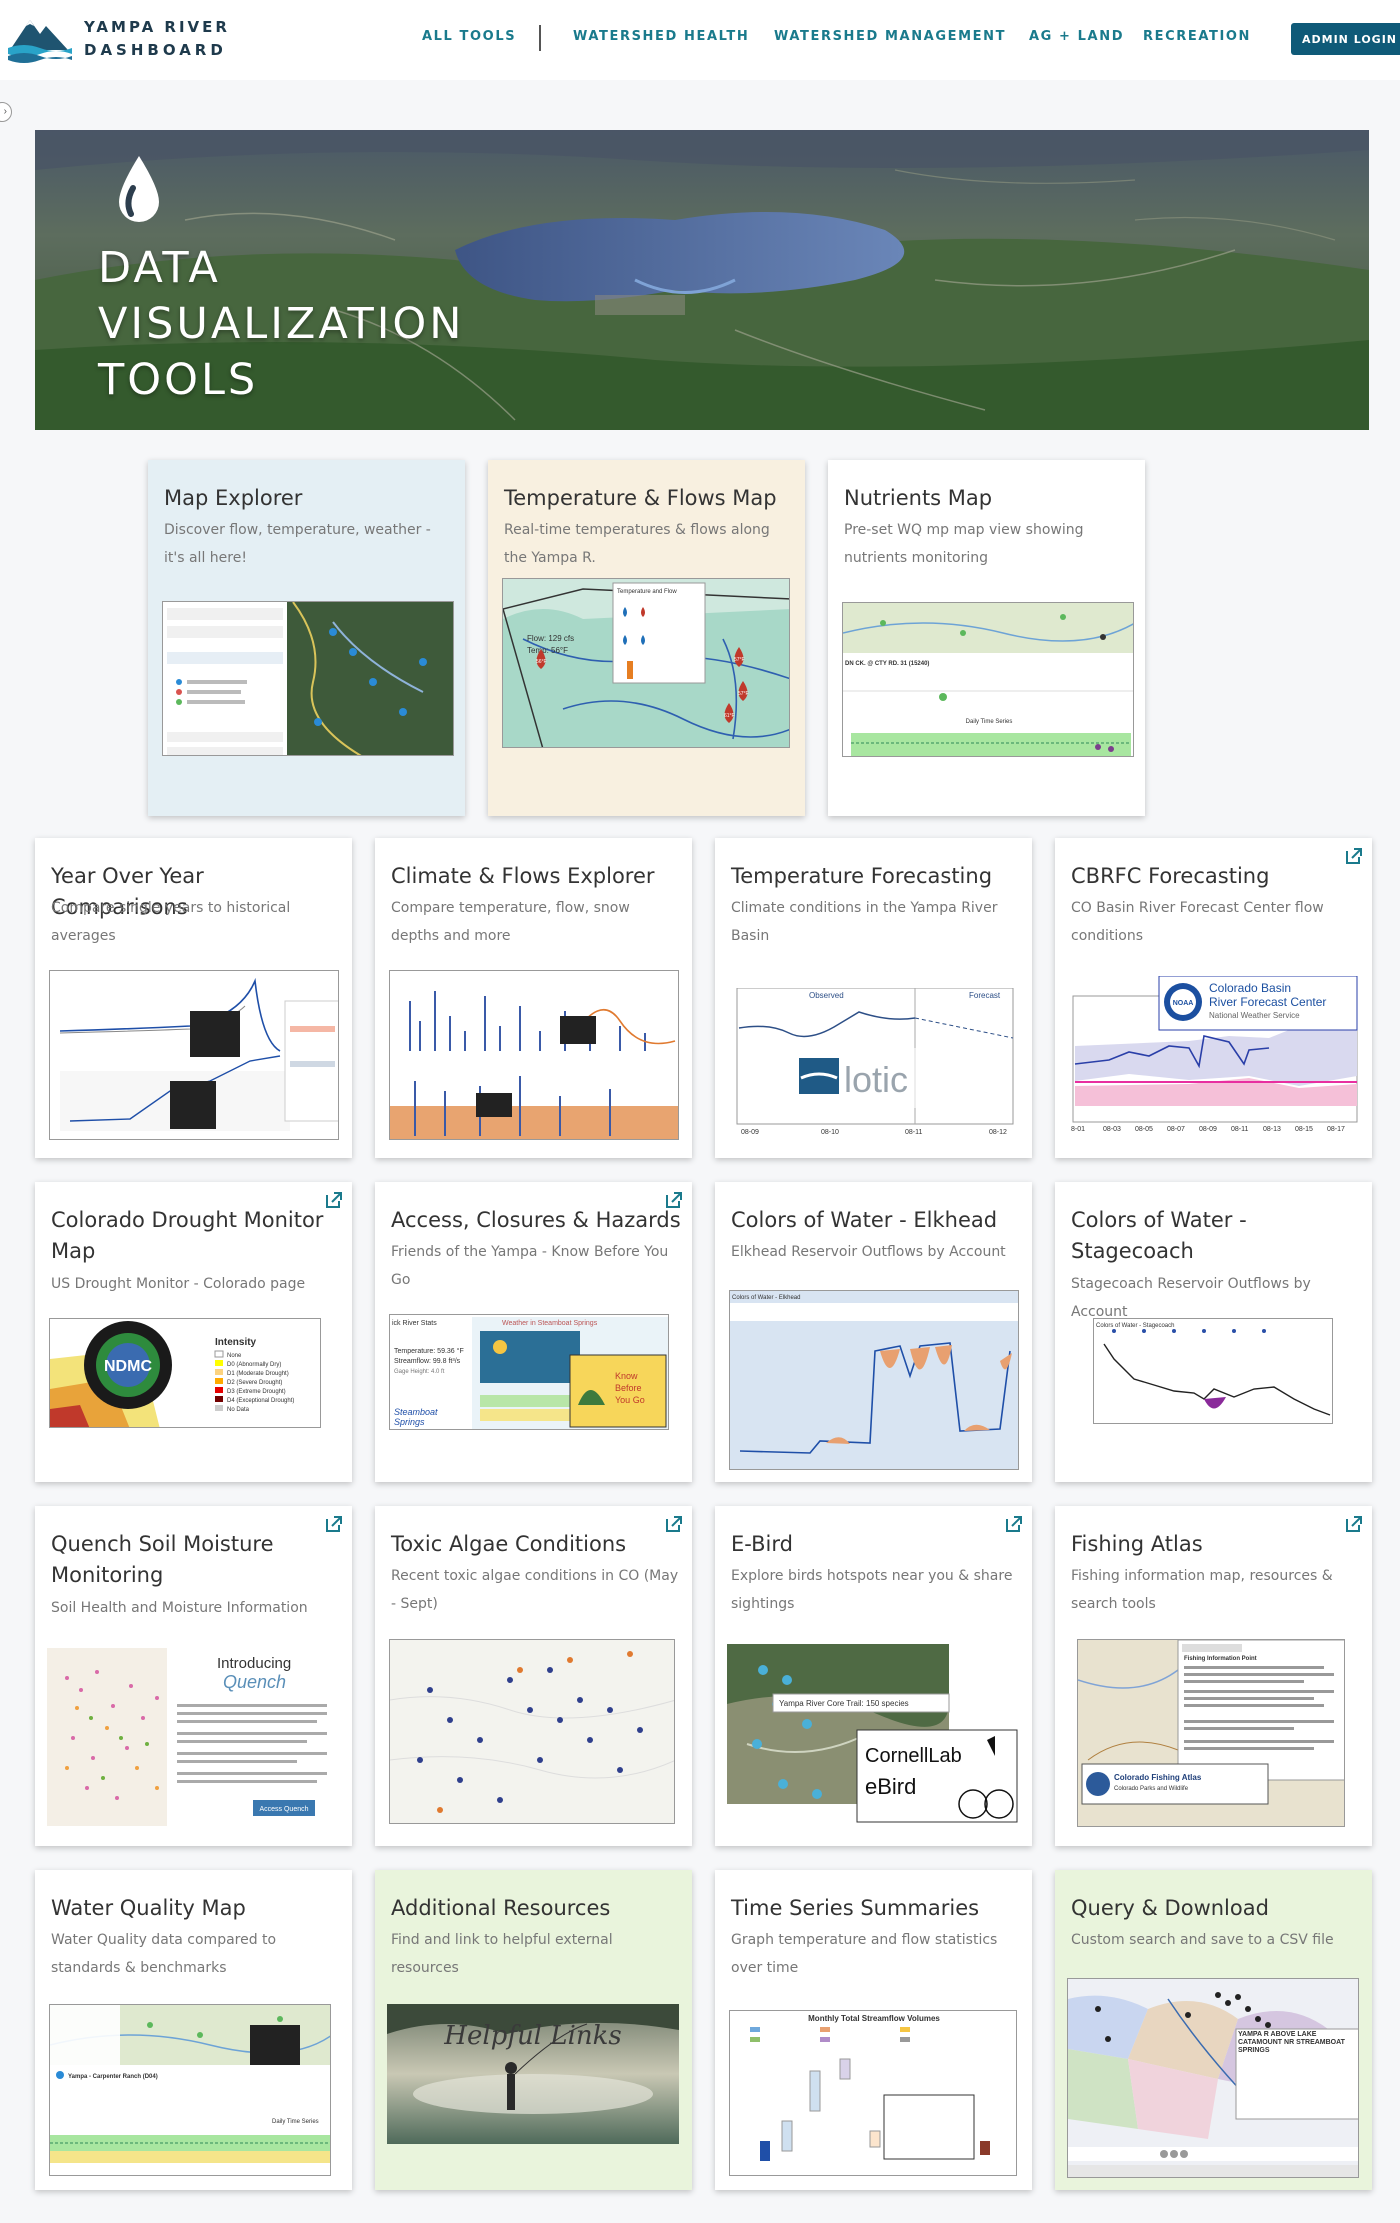 The width and height of the screenshot is (1400, 2223). I want to click on chart-title: Colors of Water - Stagecoach, so click(1135, 1326).